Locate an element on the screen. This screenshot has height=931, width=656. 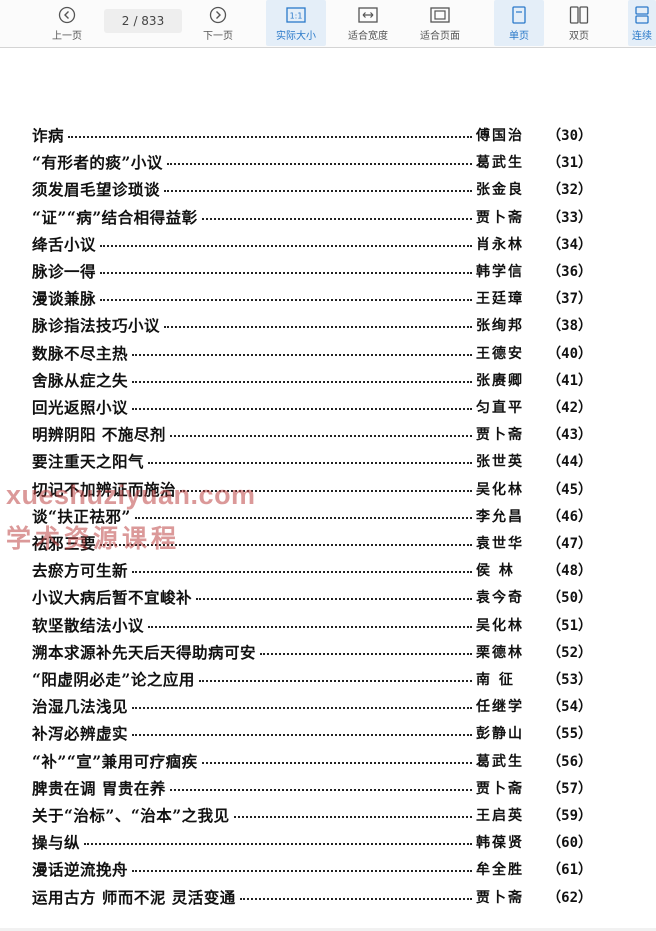
toc-entry-title: 小议大病后暂不宜峻补 is located at coordinates (112, 598).